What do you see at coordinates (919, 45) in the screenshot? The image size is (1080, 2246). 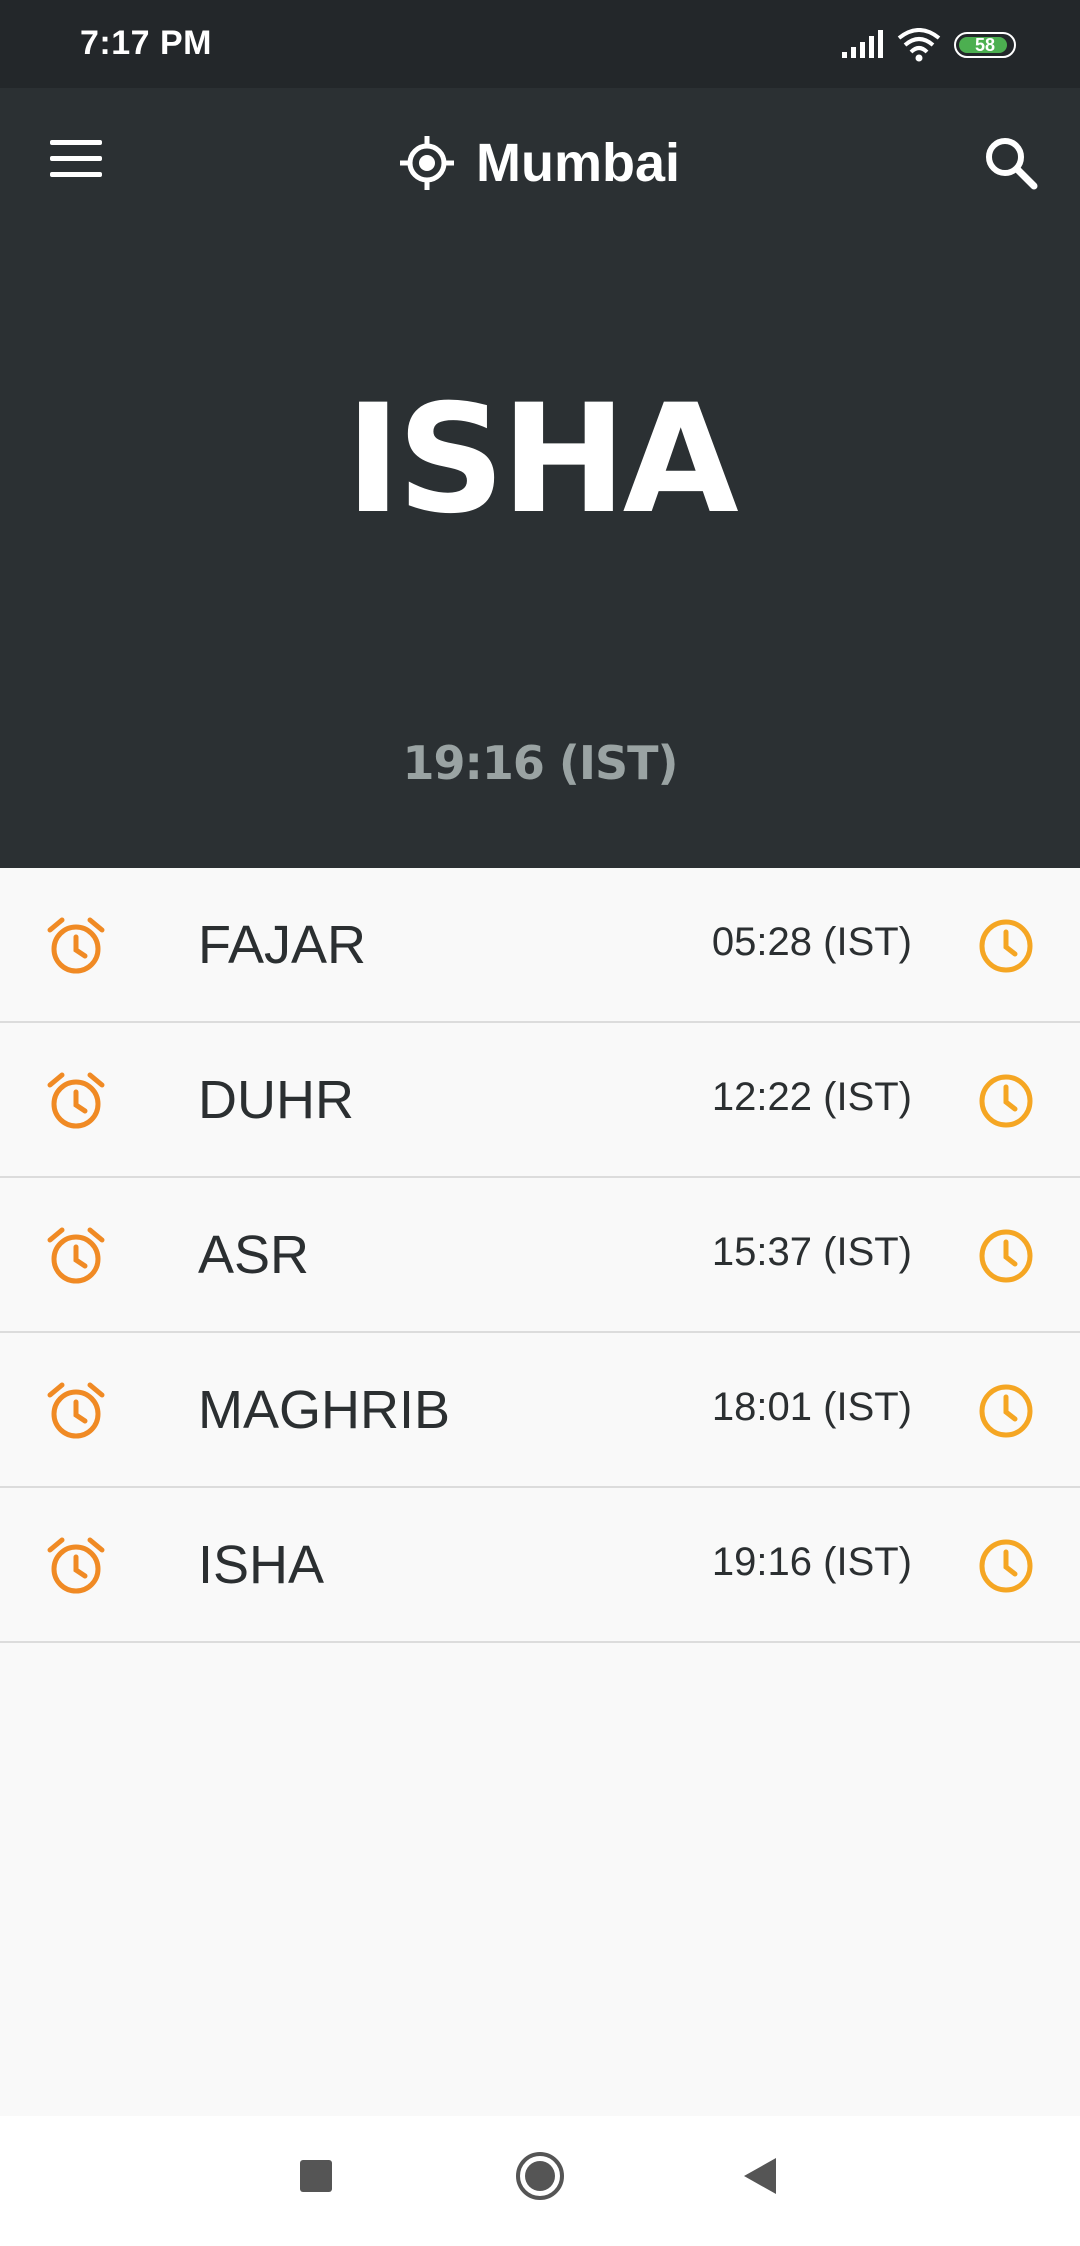 I see `wifi-icon` at bounding box center [919, 45].